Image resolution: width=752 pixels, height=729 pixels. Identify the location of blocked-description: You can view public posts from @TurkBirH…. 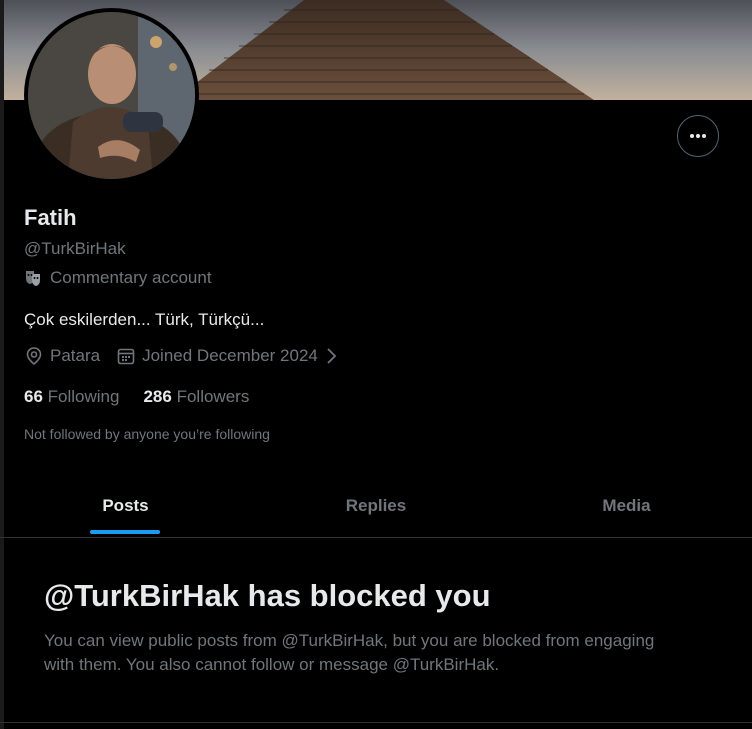
(349, 652).